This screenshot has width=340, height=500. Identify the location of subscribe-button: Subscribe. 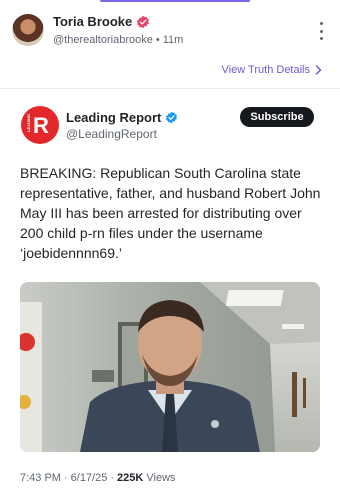
(277, 117).